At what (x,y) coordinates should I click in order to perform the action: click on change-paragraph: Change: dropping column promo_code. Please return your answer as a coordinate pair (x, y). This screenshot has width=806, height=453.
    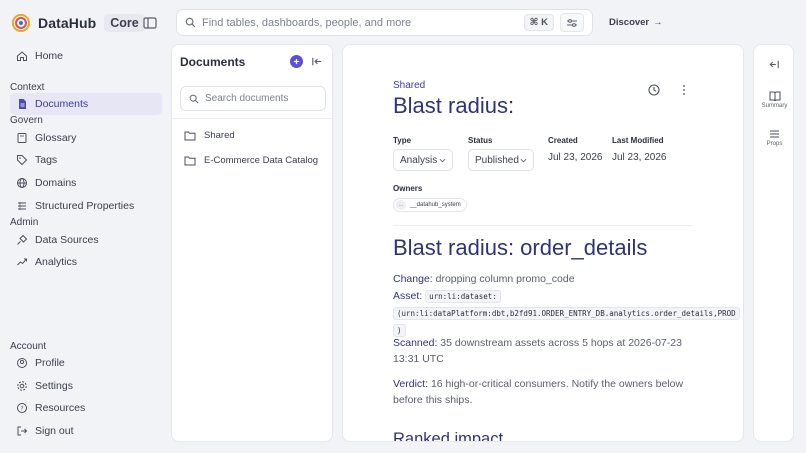
    Looking at the image, I should click on (545, 280).